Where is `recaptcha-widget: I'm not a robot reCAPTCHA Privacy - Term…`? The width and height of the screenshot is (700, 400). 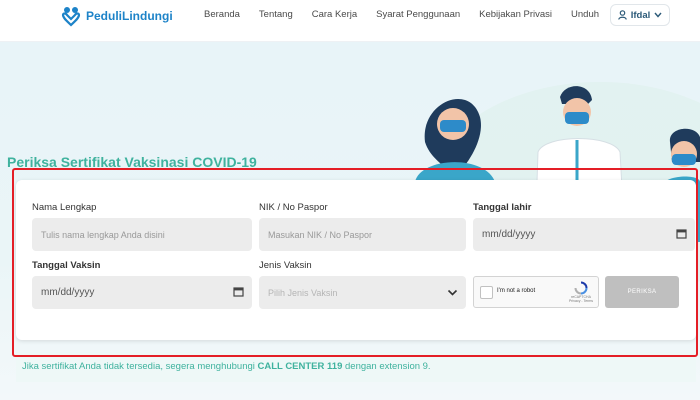 recaptcha-widget: I'm not a robot reCAPTCHA Privacy - Term… is located at coordinates (536, 292).